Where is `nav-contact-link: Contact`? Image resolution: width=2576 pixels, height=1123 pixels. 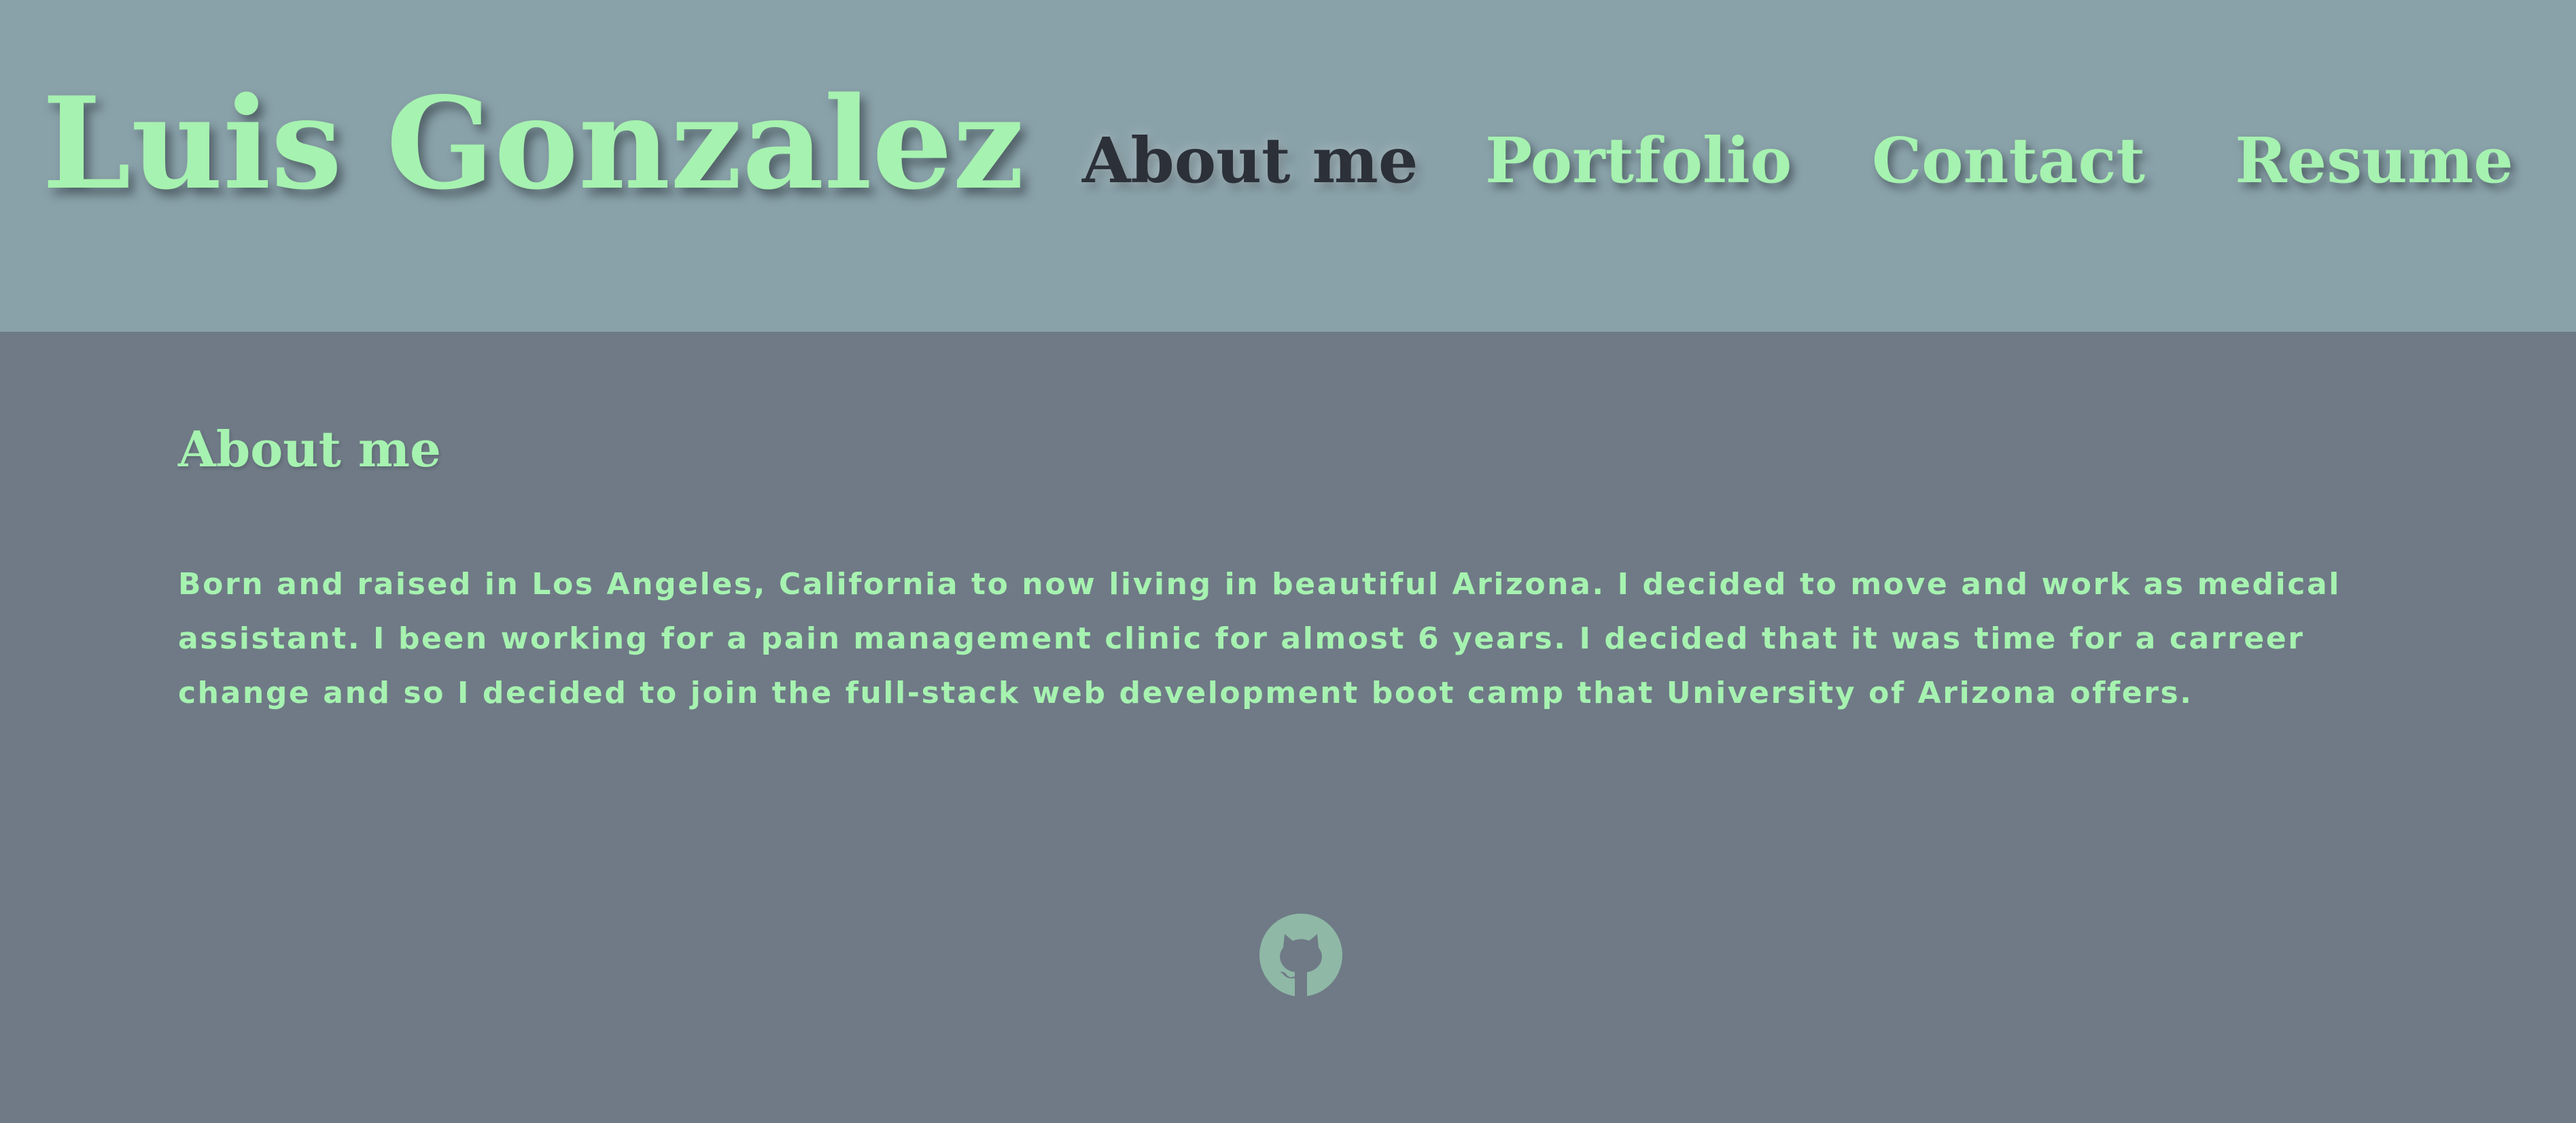
nav-contact-link: Contact is located at coordinates (2008, 161).